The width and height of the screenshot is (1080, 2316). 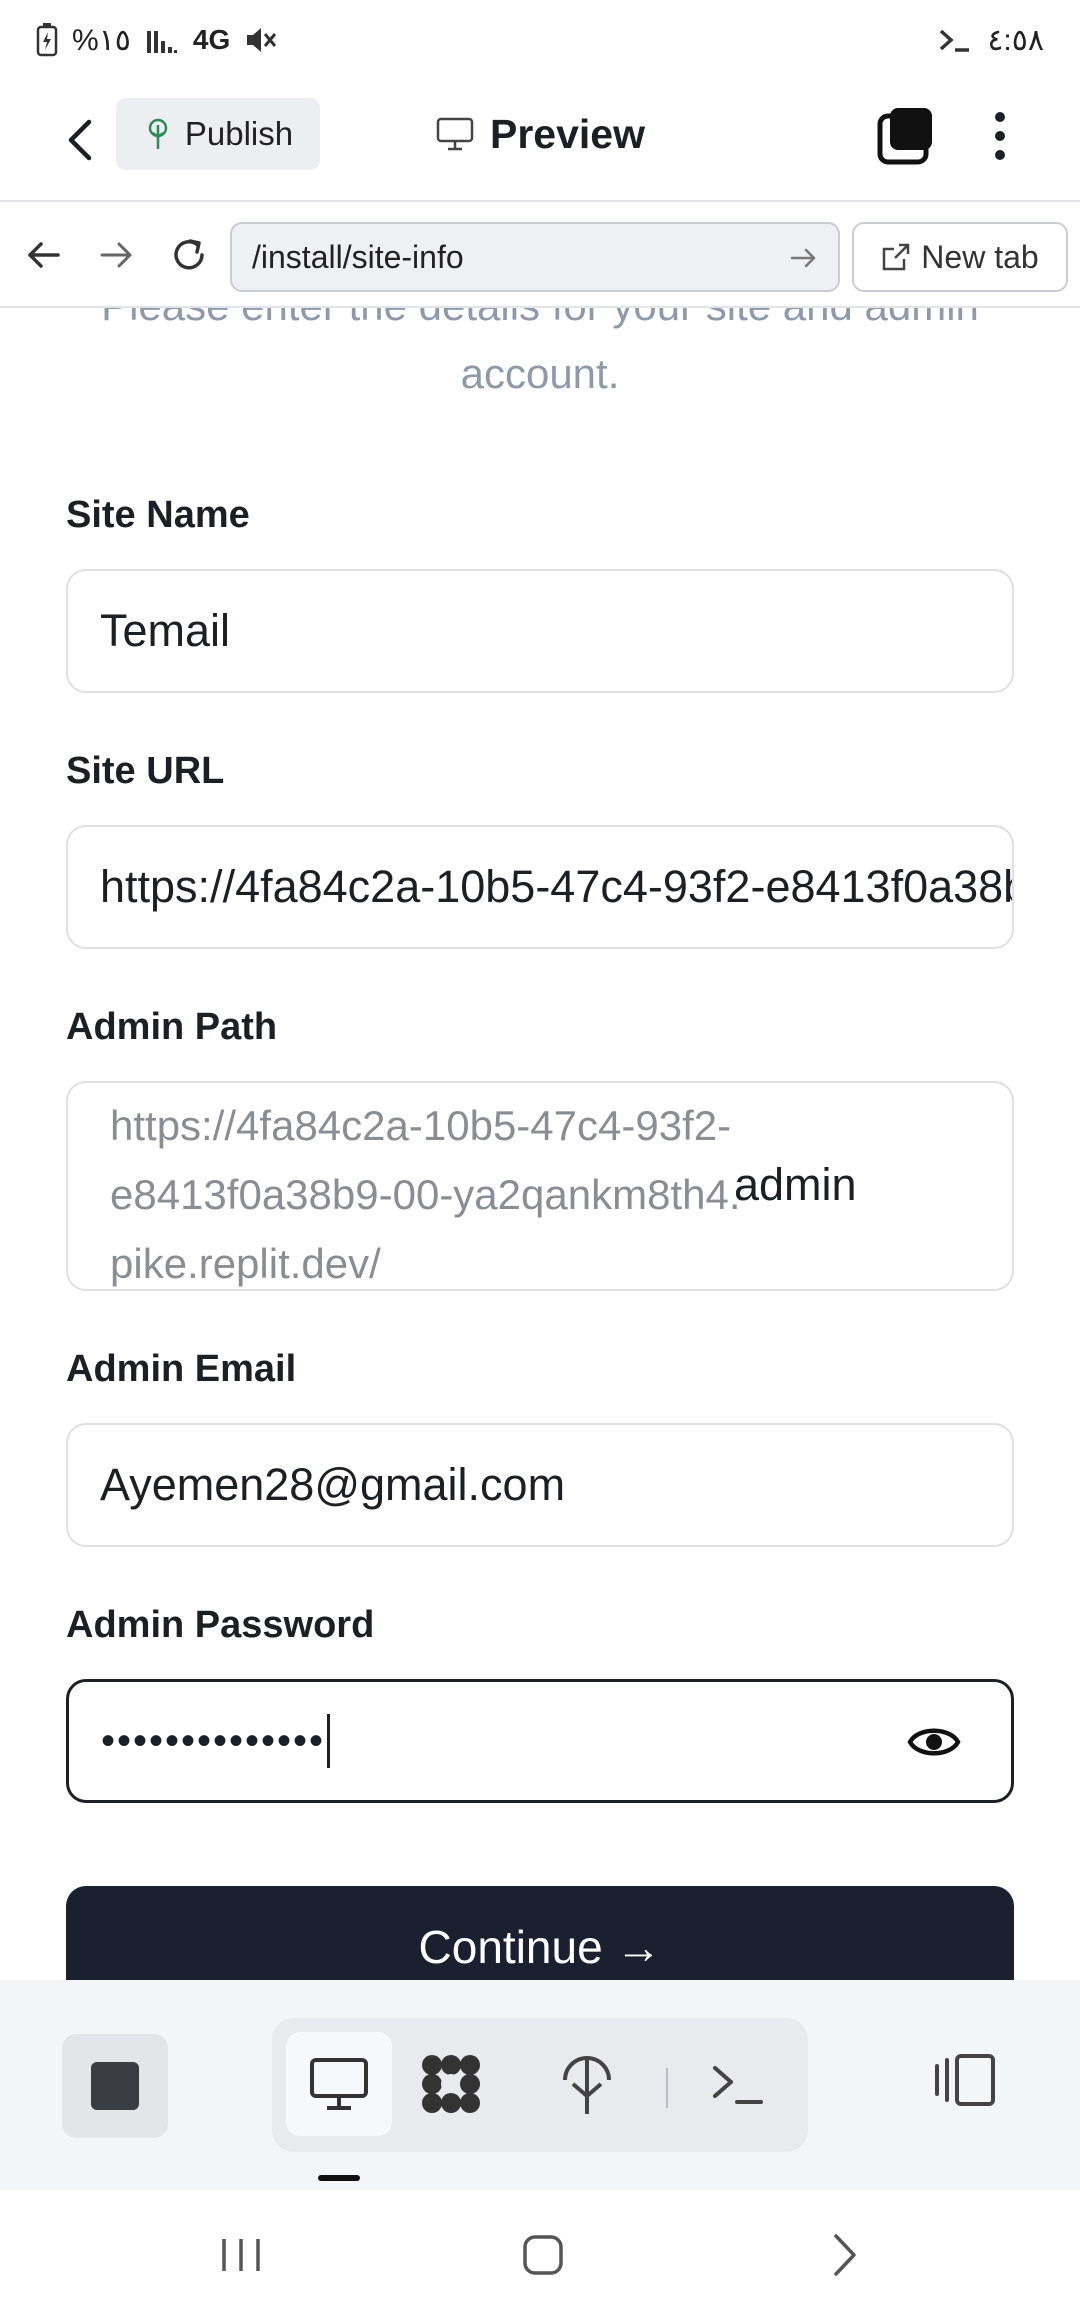 I want to click on active-tool-indicator, so click(x=339, y=2178).